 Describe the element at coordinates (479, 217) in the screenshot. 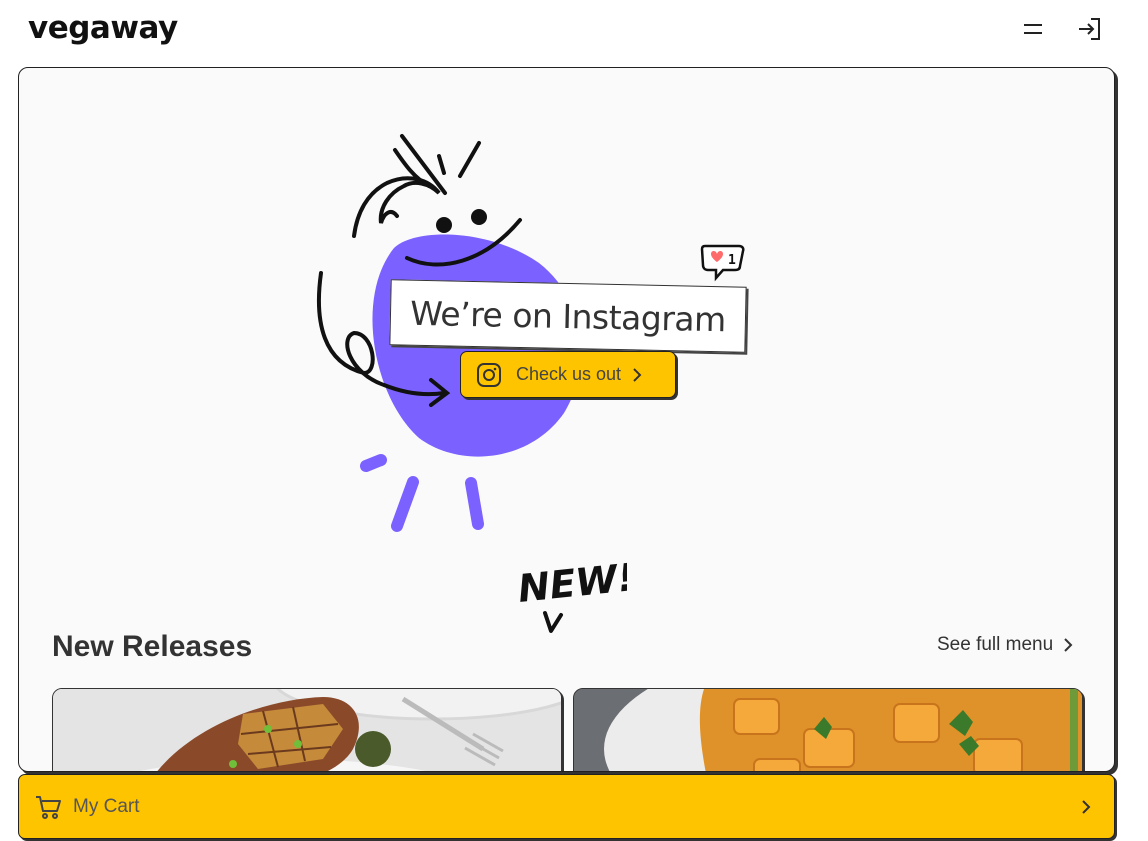

I see `eye-right` at that location.